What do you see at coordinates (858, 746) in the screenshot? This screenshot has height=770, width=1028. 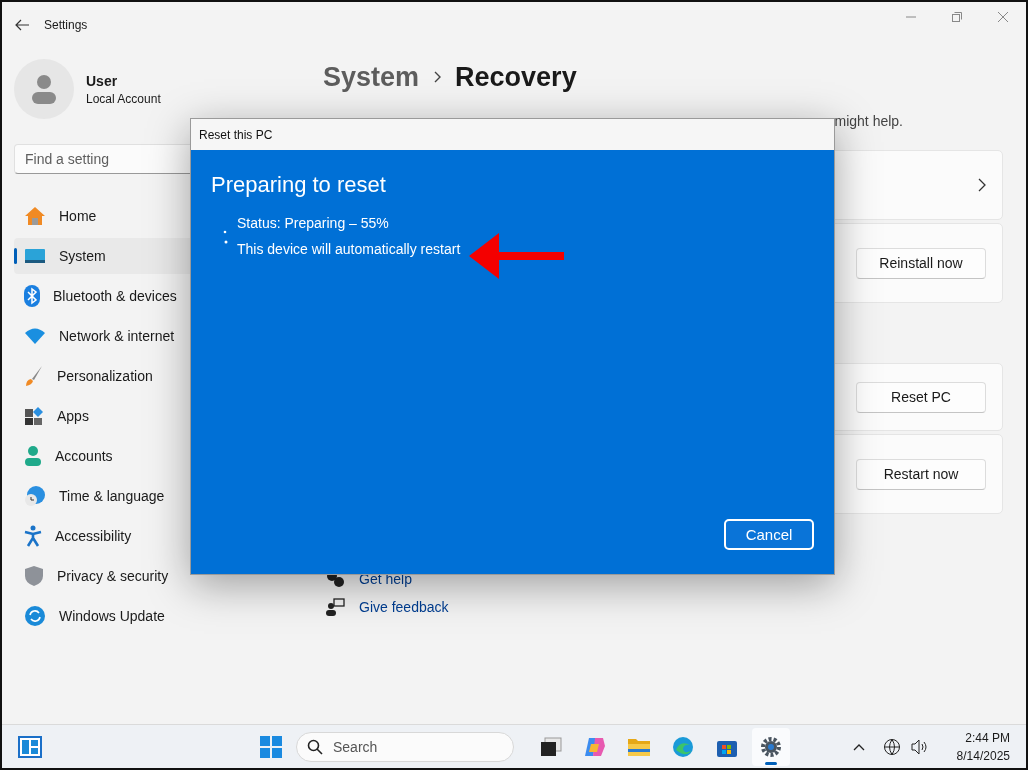 I see `chevron-up-icon` at bounding box center [858, 746].